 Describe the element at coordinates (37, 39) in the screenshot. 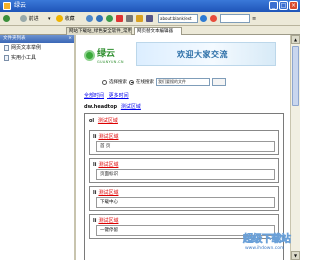

I see `sidebar-header: 文件夹列表 ×` at that location.